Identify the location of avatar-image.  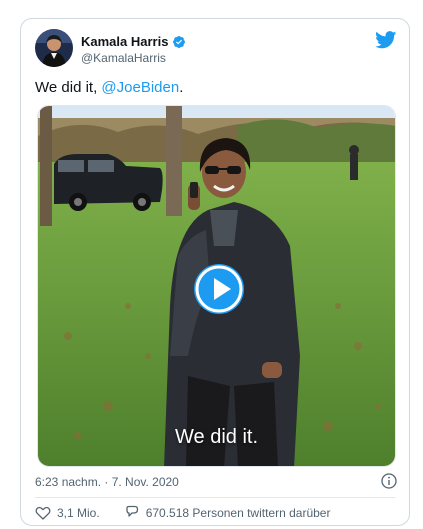
(54, 48).